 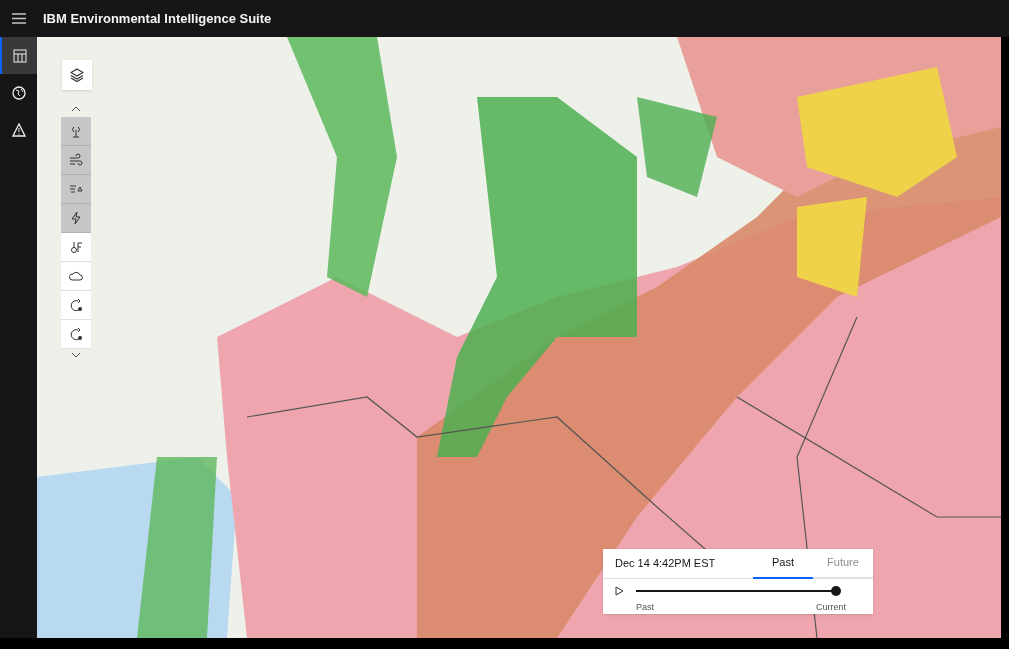 What do you see at coordinates (843, 563) in the screenshot?
I see `timeline-tab: Future` at bounding box center [843, 563].